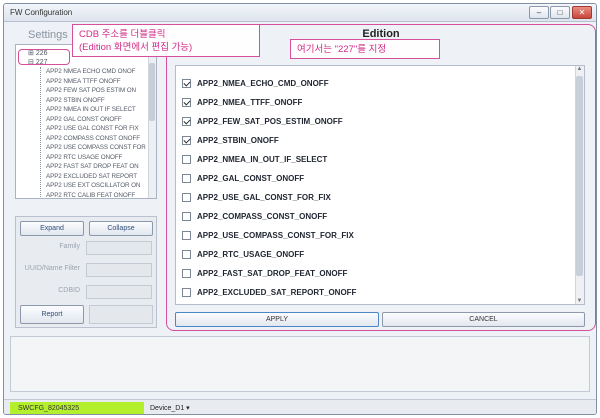 Image resolution: width=600 pixels, height=418 pixels. Describe the element at coordinates (41, 12) in the screenshot. I see `window-title: FW Configuration` at that location.